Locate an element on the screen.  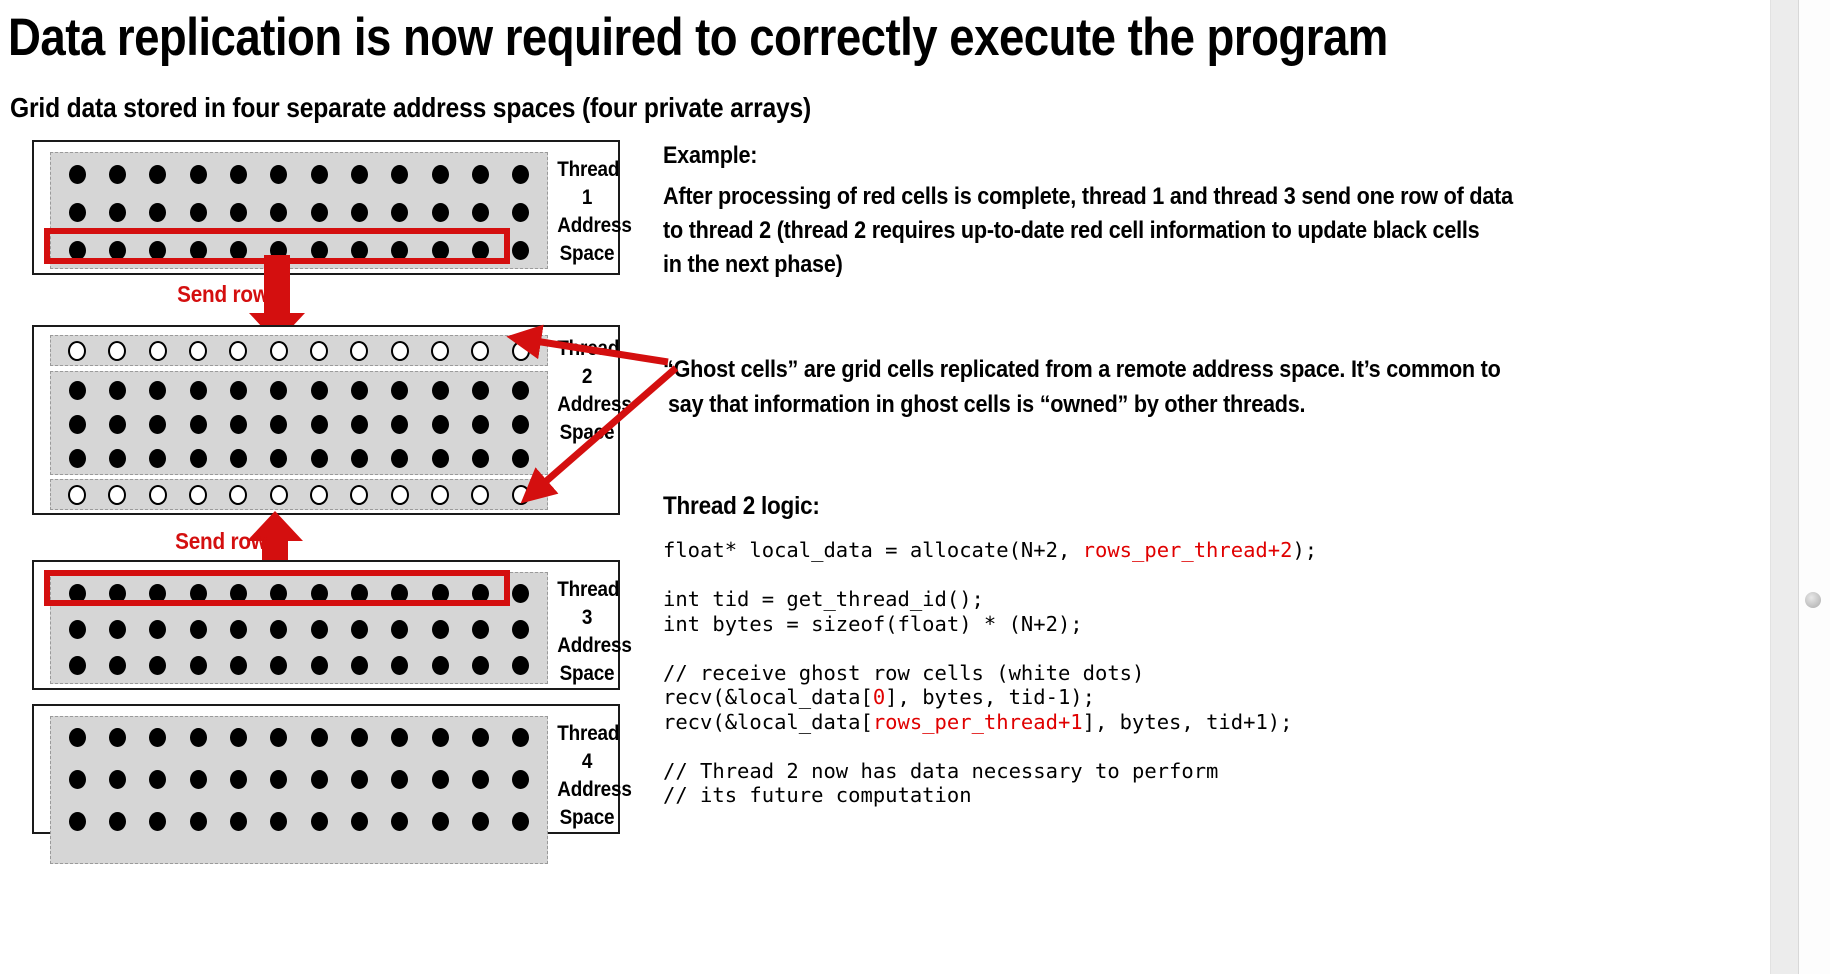
vertical-scrollbar-thumb is located at coordinates (1813, 600).